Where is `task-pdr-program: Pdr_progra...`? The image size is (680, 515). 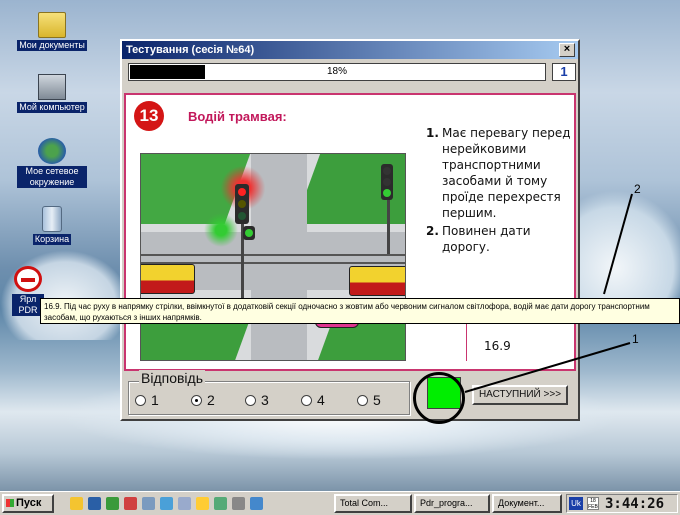 task-pdr-program: Pdr_progra... is located at coordinates (452, 503).